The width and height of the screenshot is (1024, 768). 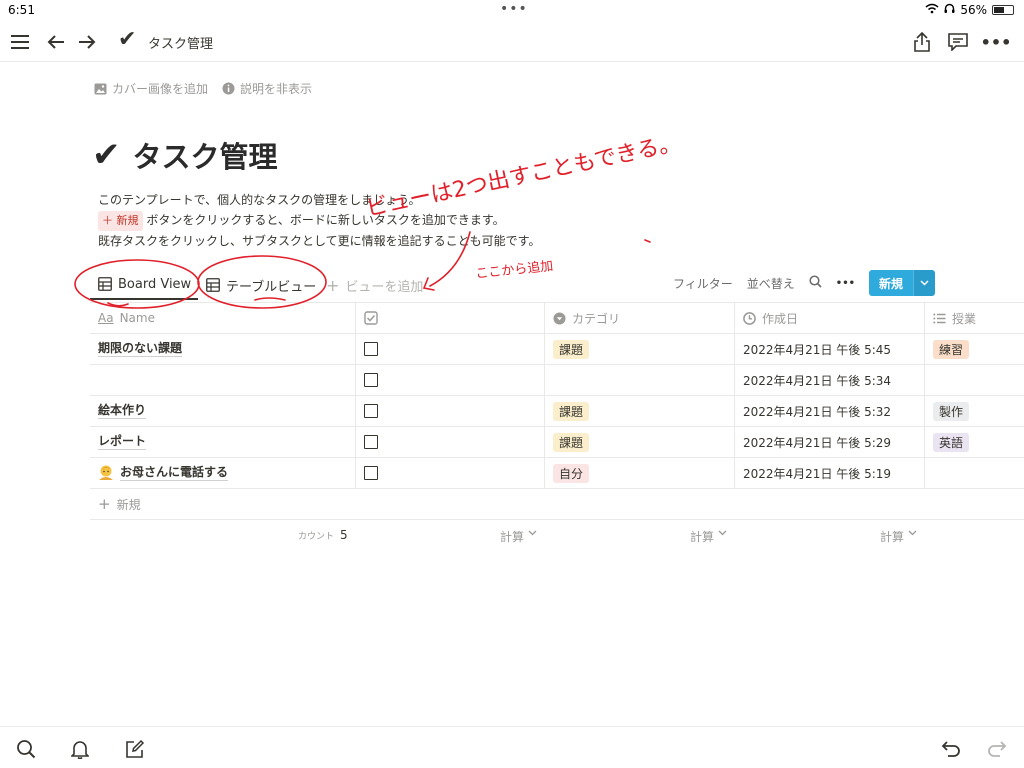 What do you see at coordinates (640, 473) in the screenshot?
I see `cell-category: 自分` at bounding box center [640, 473].